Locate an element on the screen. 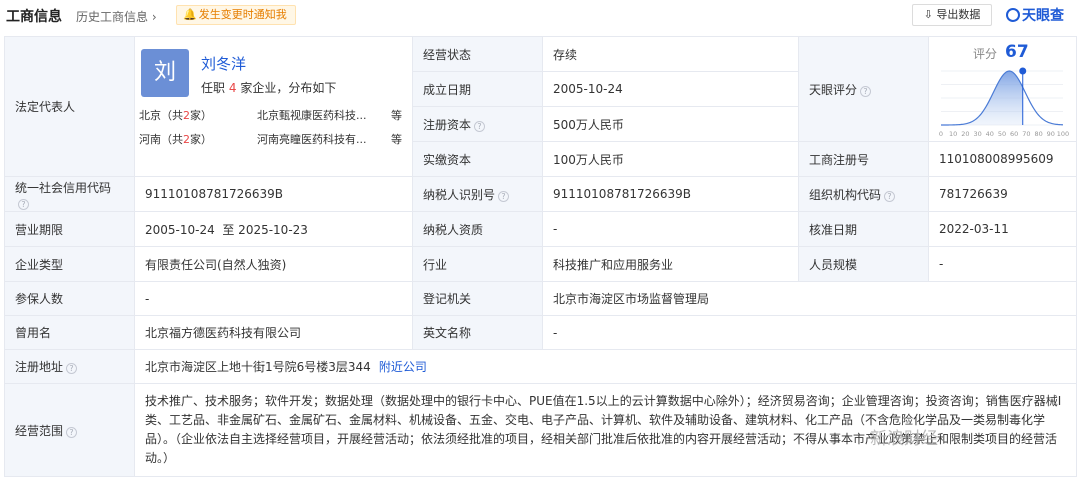  scope-label: 经营范围? is located at coordinates (69, 430).